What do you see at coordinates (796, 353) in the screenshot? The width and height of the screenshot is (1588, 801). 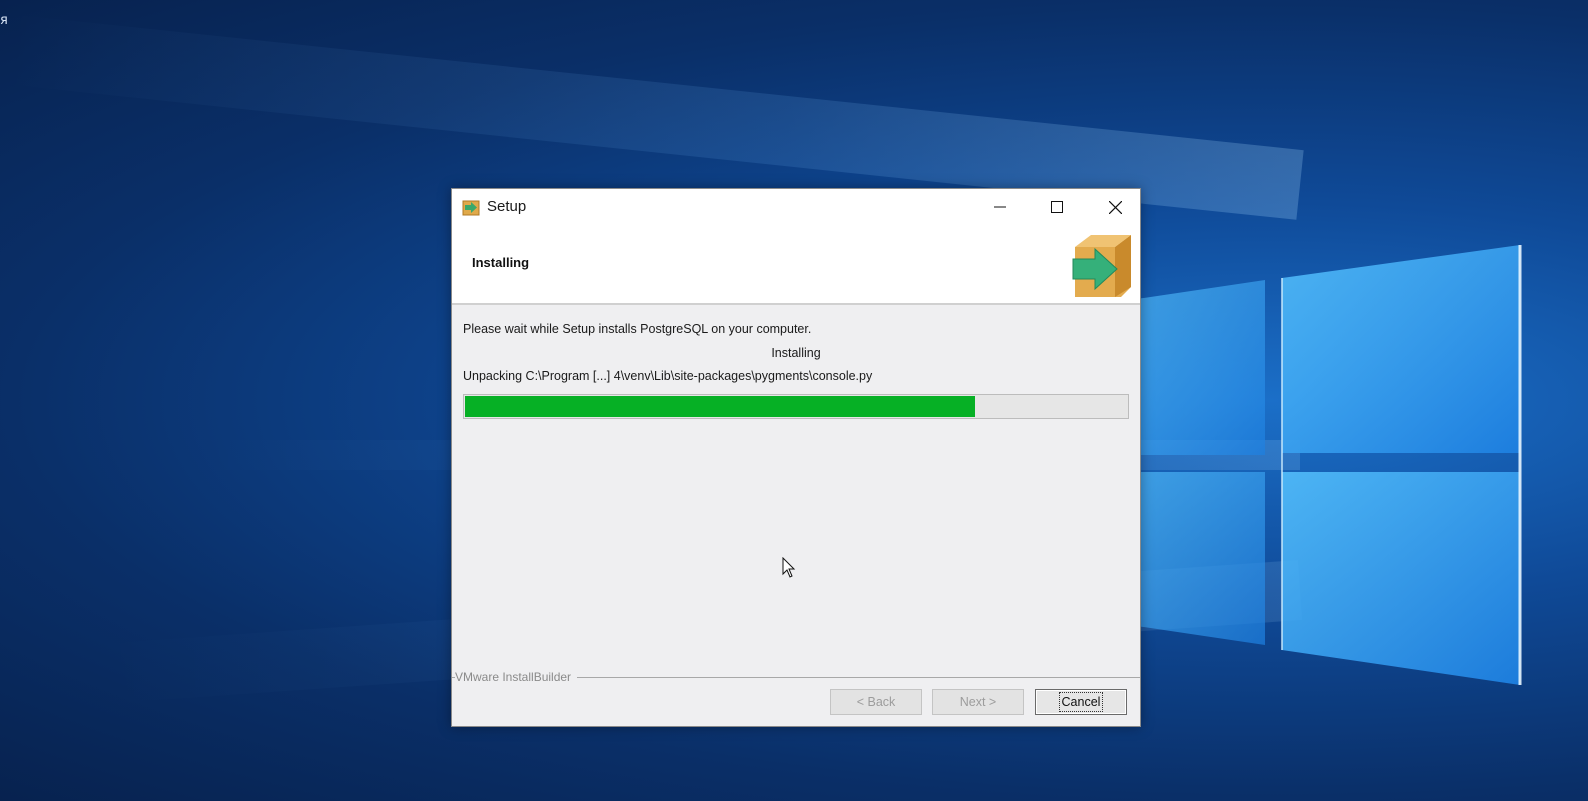 I see `install-status: Installing` at bounding box center [796, 353].